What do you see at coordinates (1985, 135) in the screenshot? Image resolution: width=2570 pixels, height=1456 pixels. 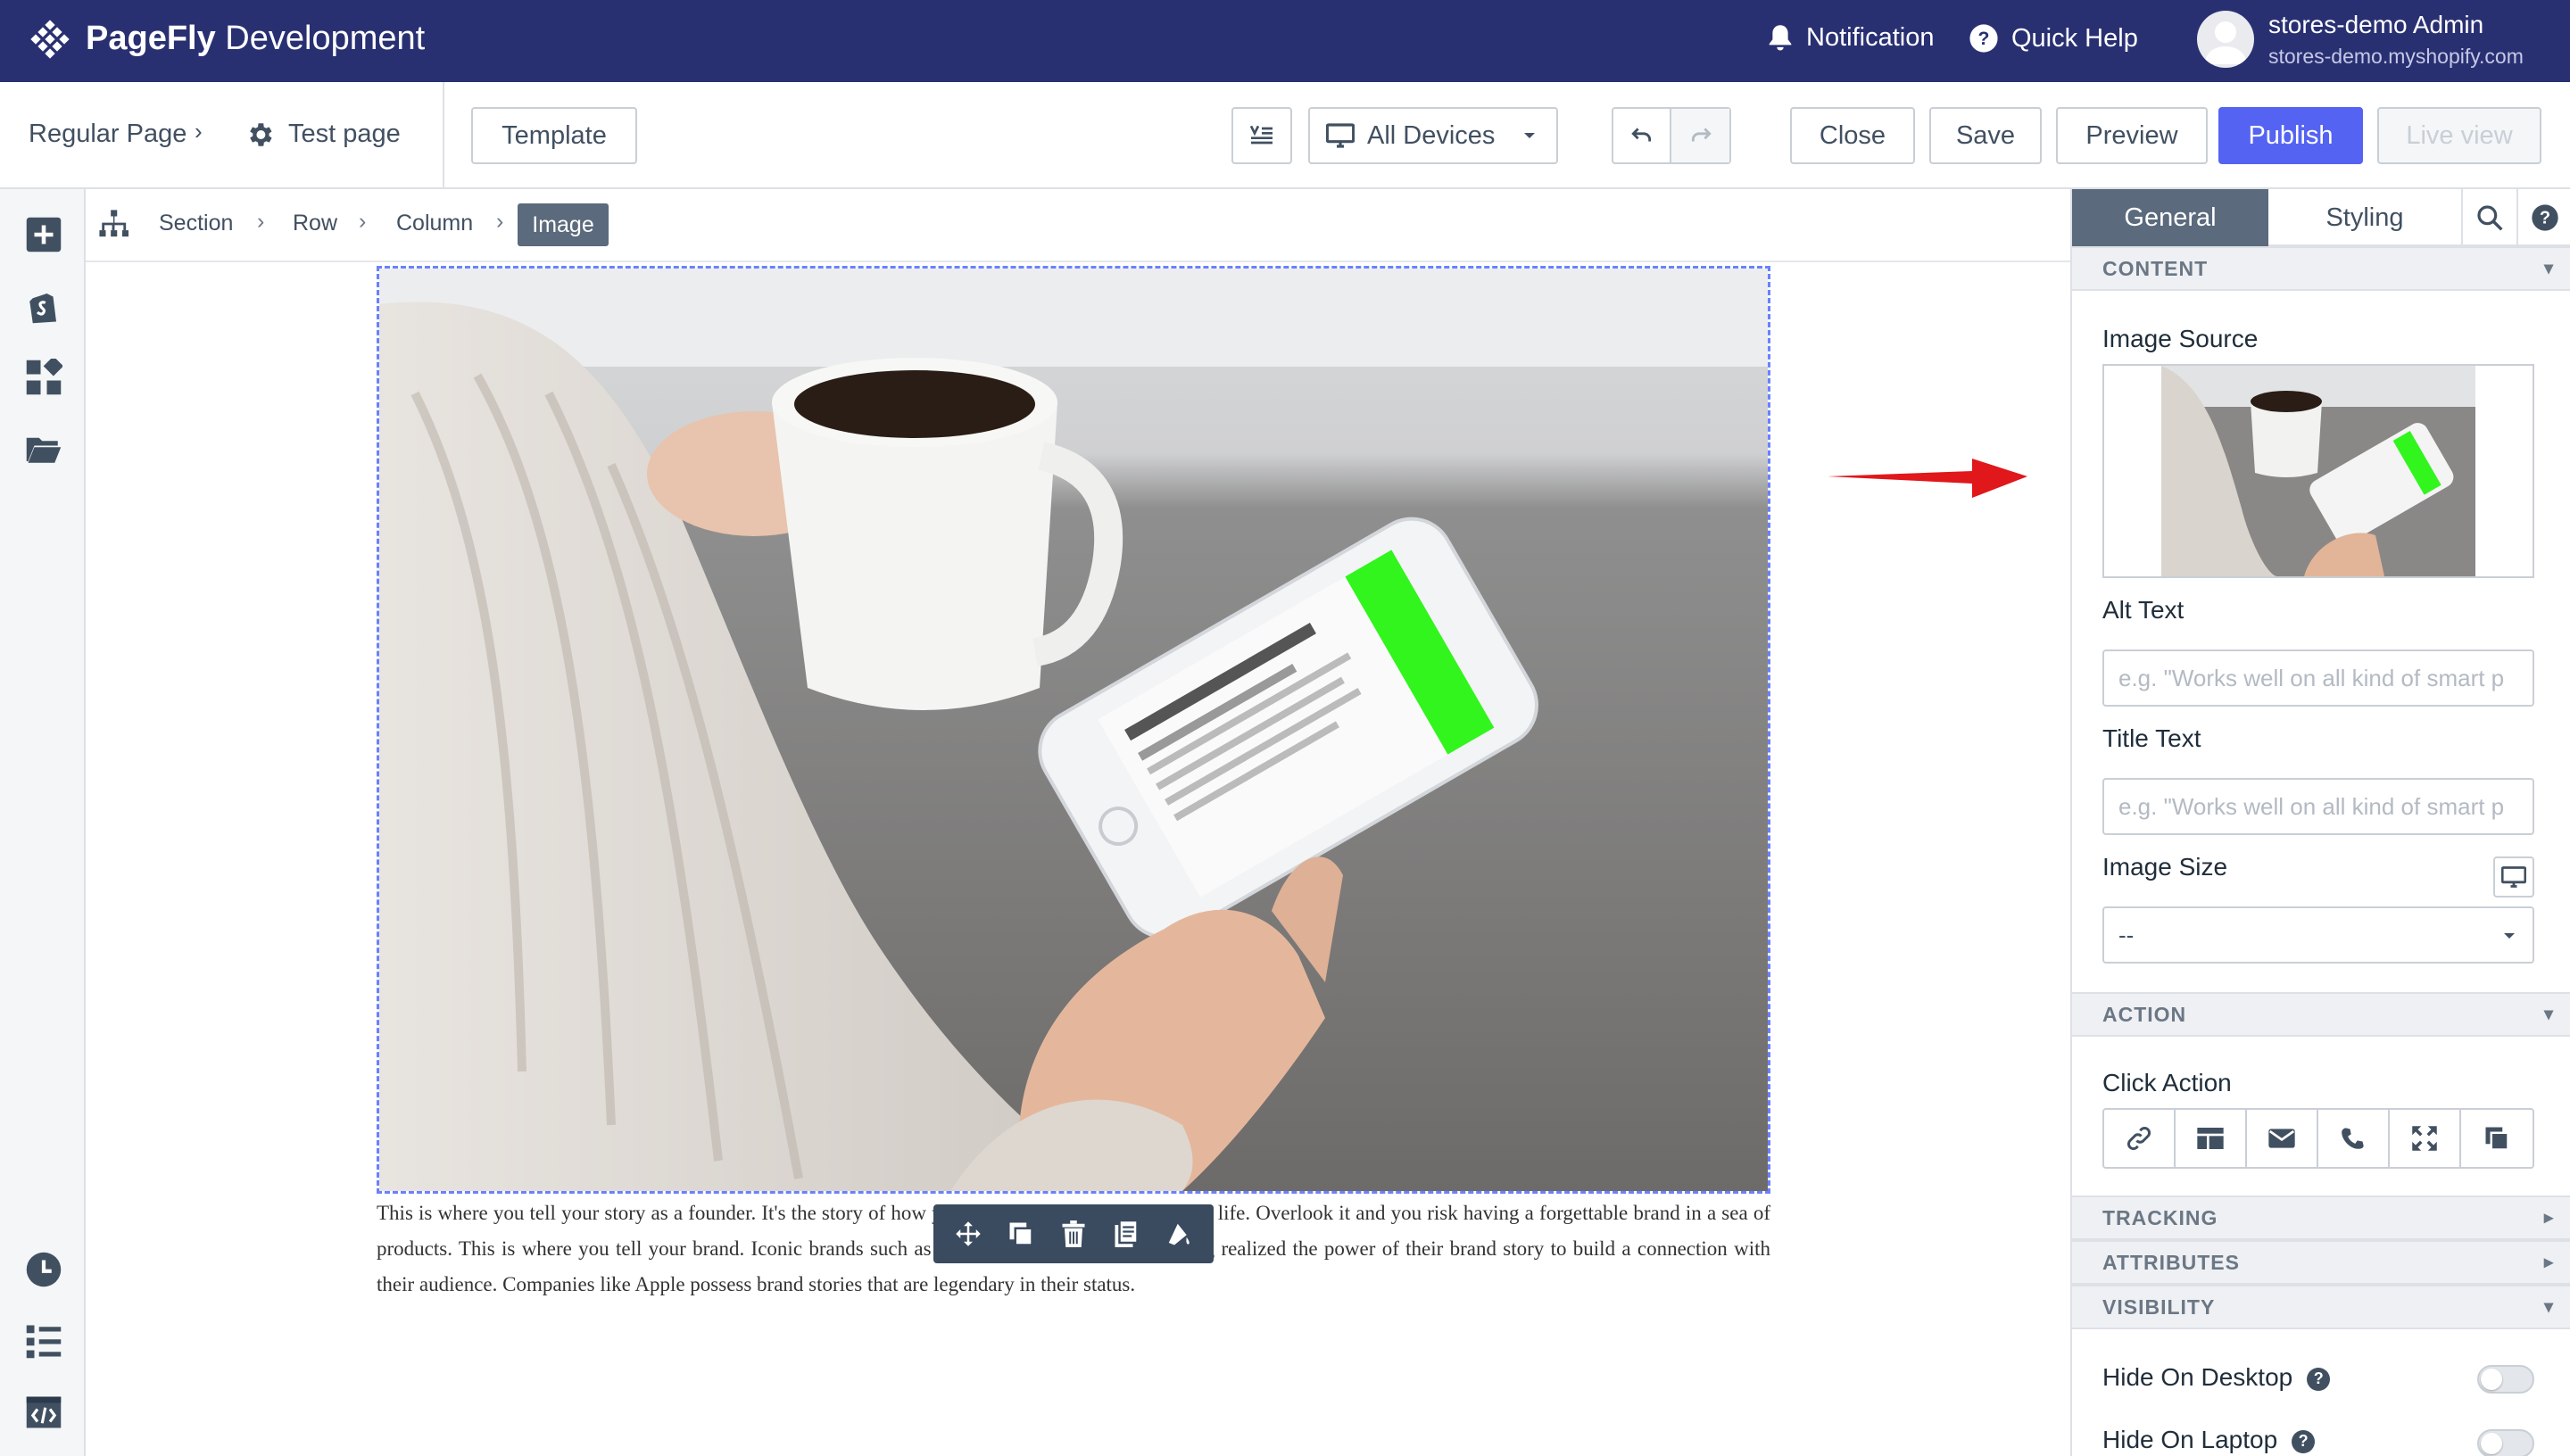 I see `save-button: Save` at bounding box center [1985, 135].